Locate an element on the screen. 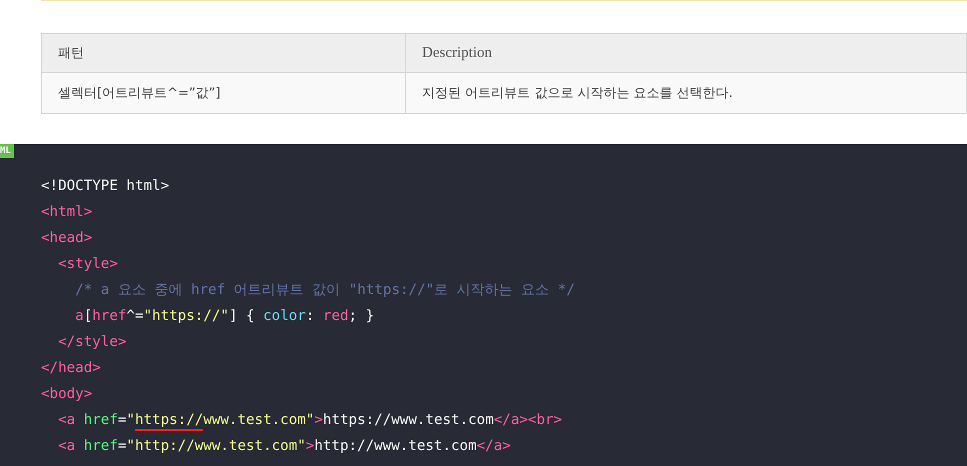  code-line: <html> is located at coordinates (66, 212).